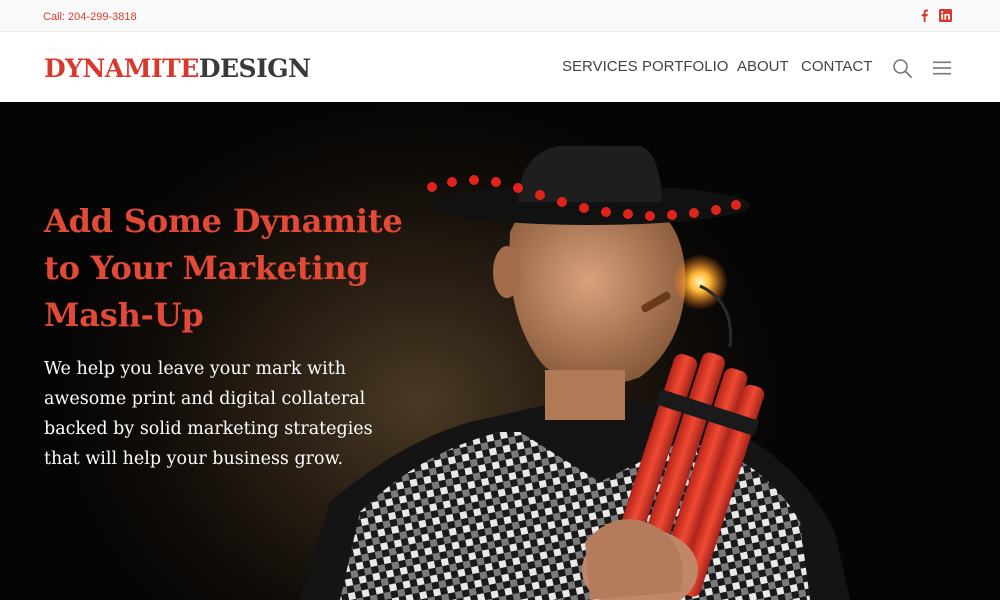 The width and height of the screenshot is (1000, 600). I want to click on nav-about: ABOUT, so click(763, 66).